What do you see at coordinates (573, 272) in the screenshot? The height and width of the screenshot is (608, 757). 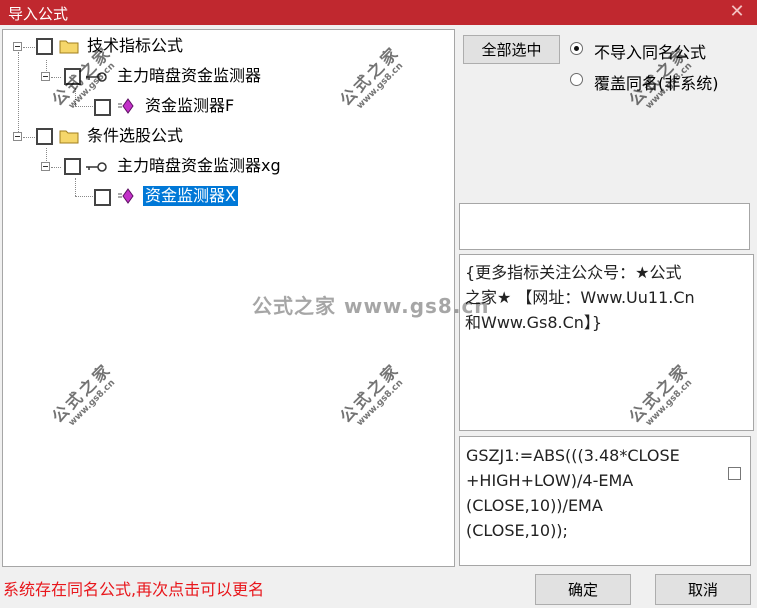 I see `description-line: {更多指标关注公众号：★公式` at bounding box center [573, 272].